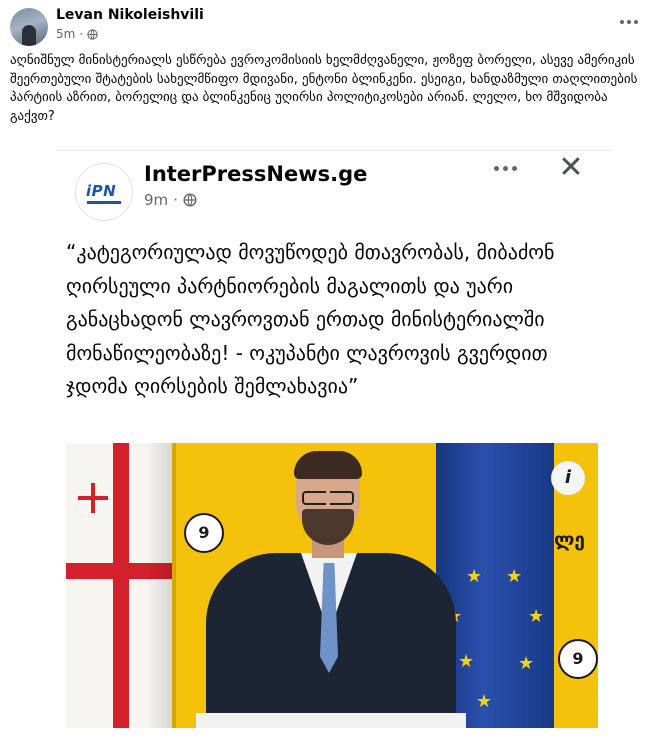 The width and height of the screenshot is (657, 740). I want to click on ipn-logo: iPN, so click(104, 192).